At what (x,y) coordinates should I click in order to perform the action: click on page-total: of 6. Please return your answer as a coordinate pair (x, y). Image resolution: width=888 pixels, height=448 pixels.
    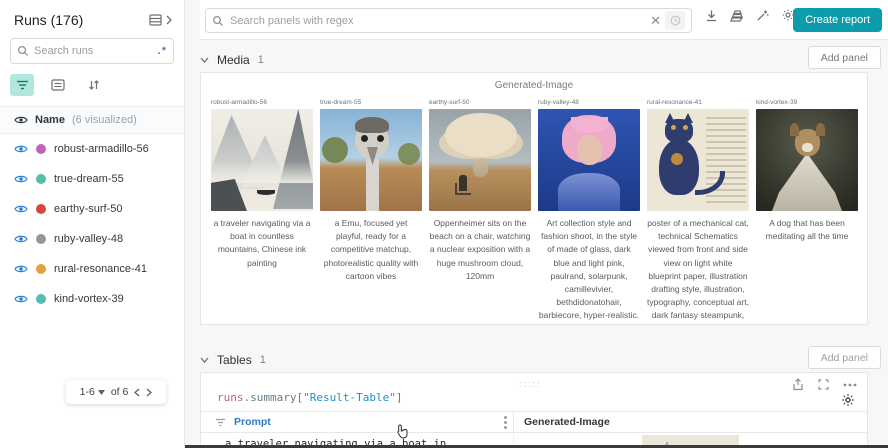
    Looking at the image, I should click on (119, 392).